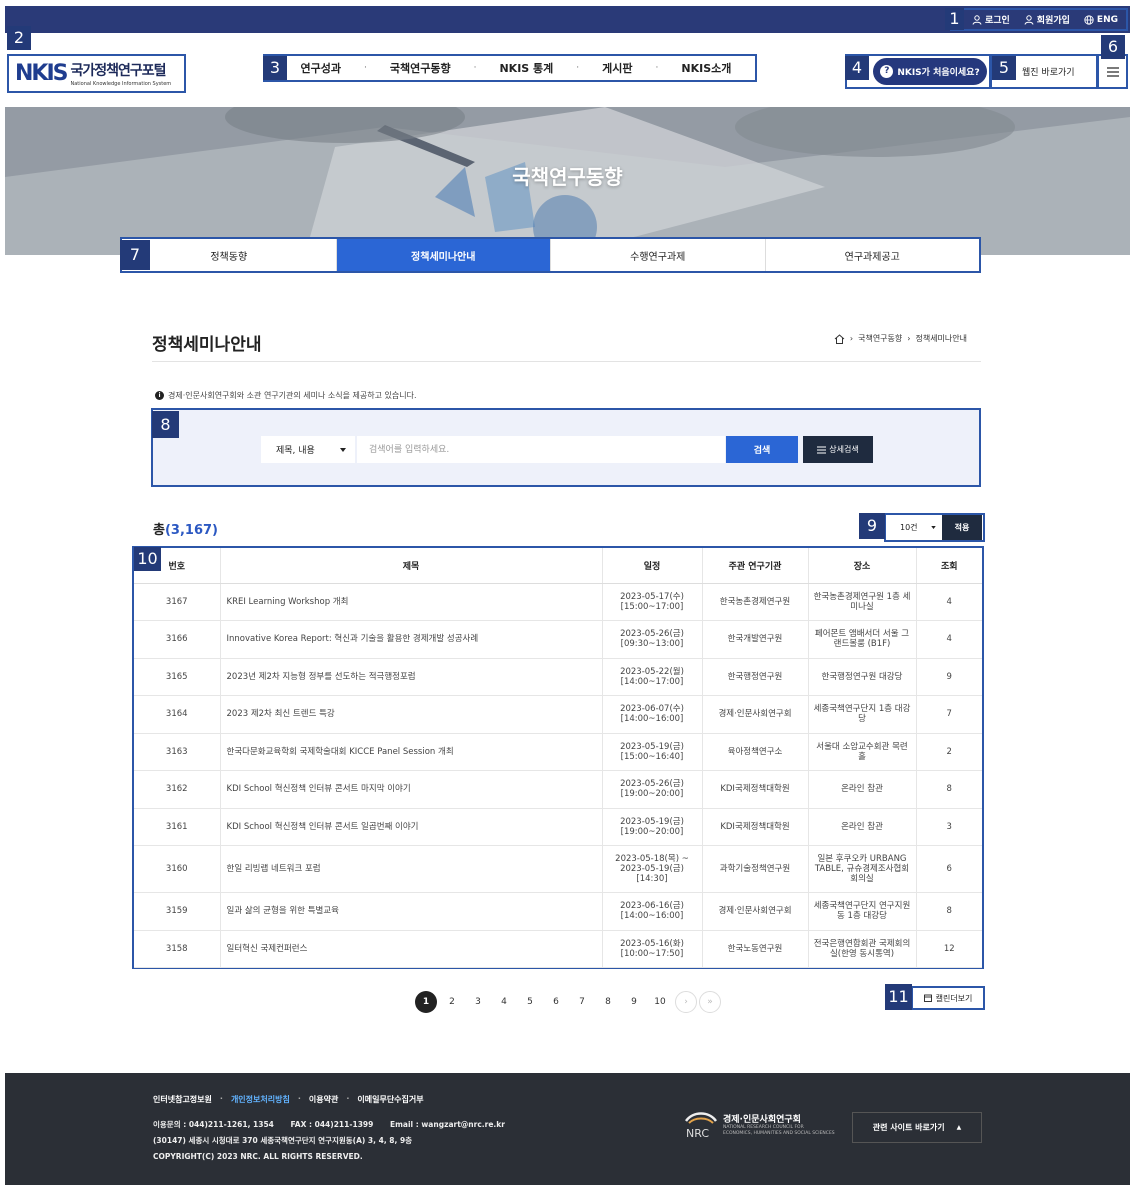 The height and width of the screenshot is (1185, 1131). What do you see at coordinates (658, 255) in the screenshot?
I see `tab-ongoing-research: 수행연구과제` at bounding box center [658, 255].